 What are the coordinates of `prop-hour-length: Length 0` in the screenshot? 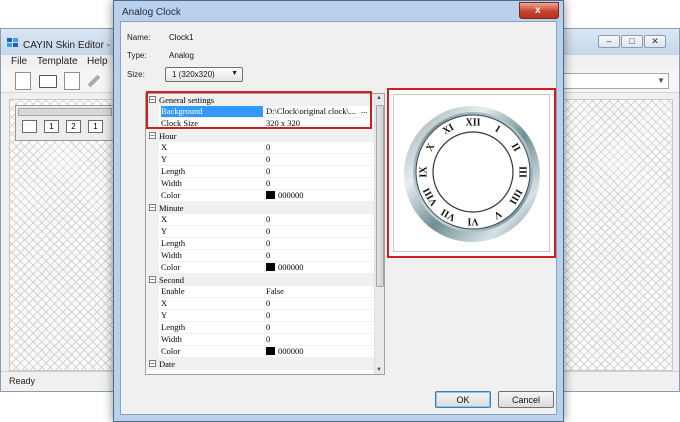 It's located at (260, 172).